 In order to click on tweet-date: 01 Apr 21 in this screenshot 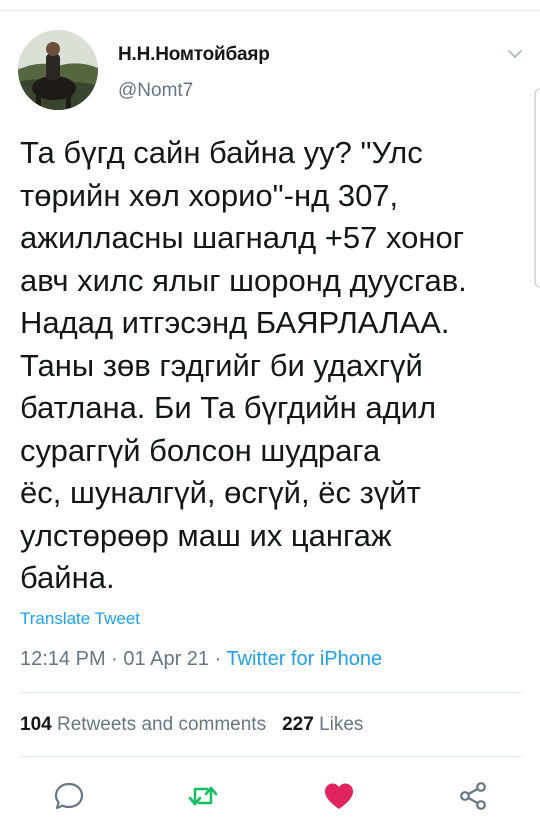, I will do `click(166, 659)`.